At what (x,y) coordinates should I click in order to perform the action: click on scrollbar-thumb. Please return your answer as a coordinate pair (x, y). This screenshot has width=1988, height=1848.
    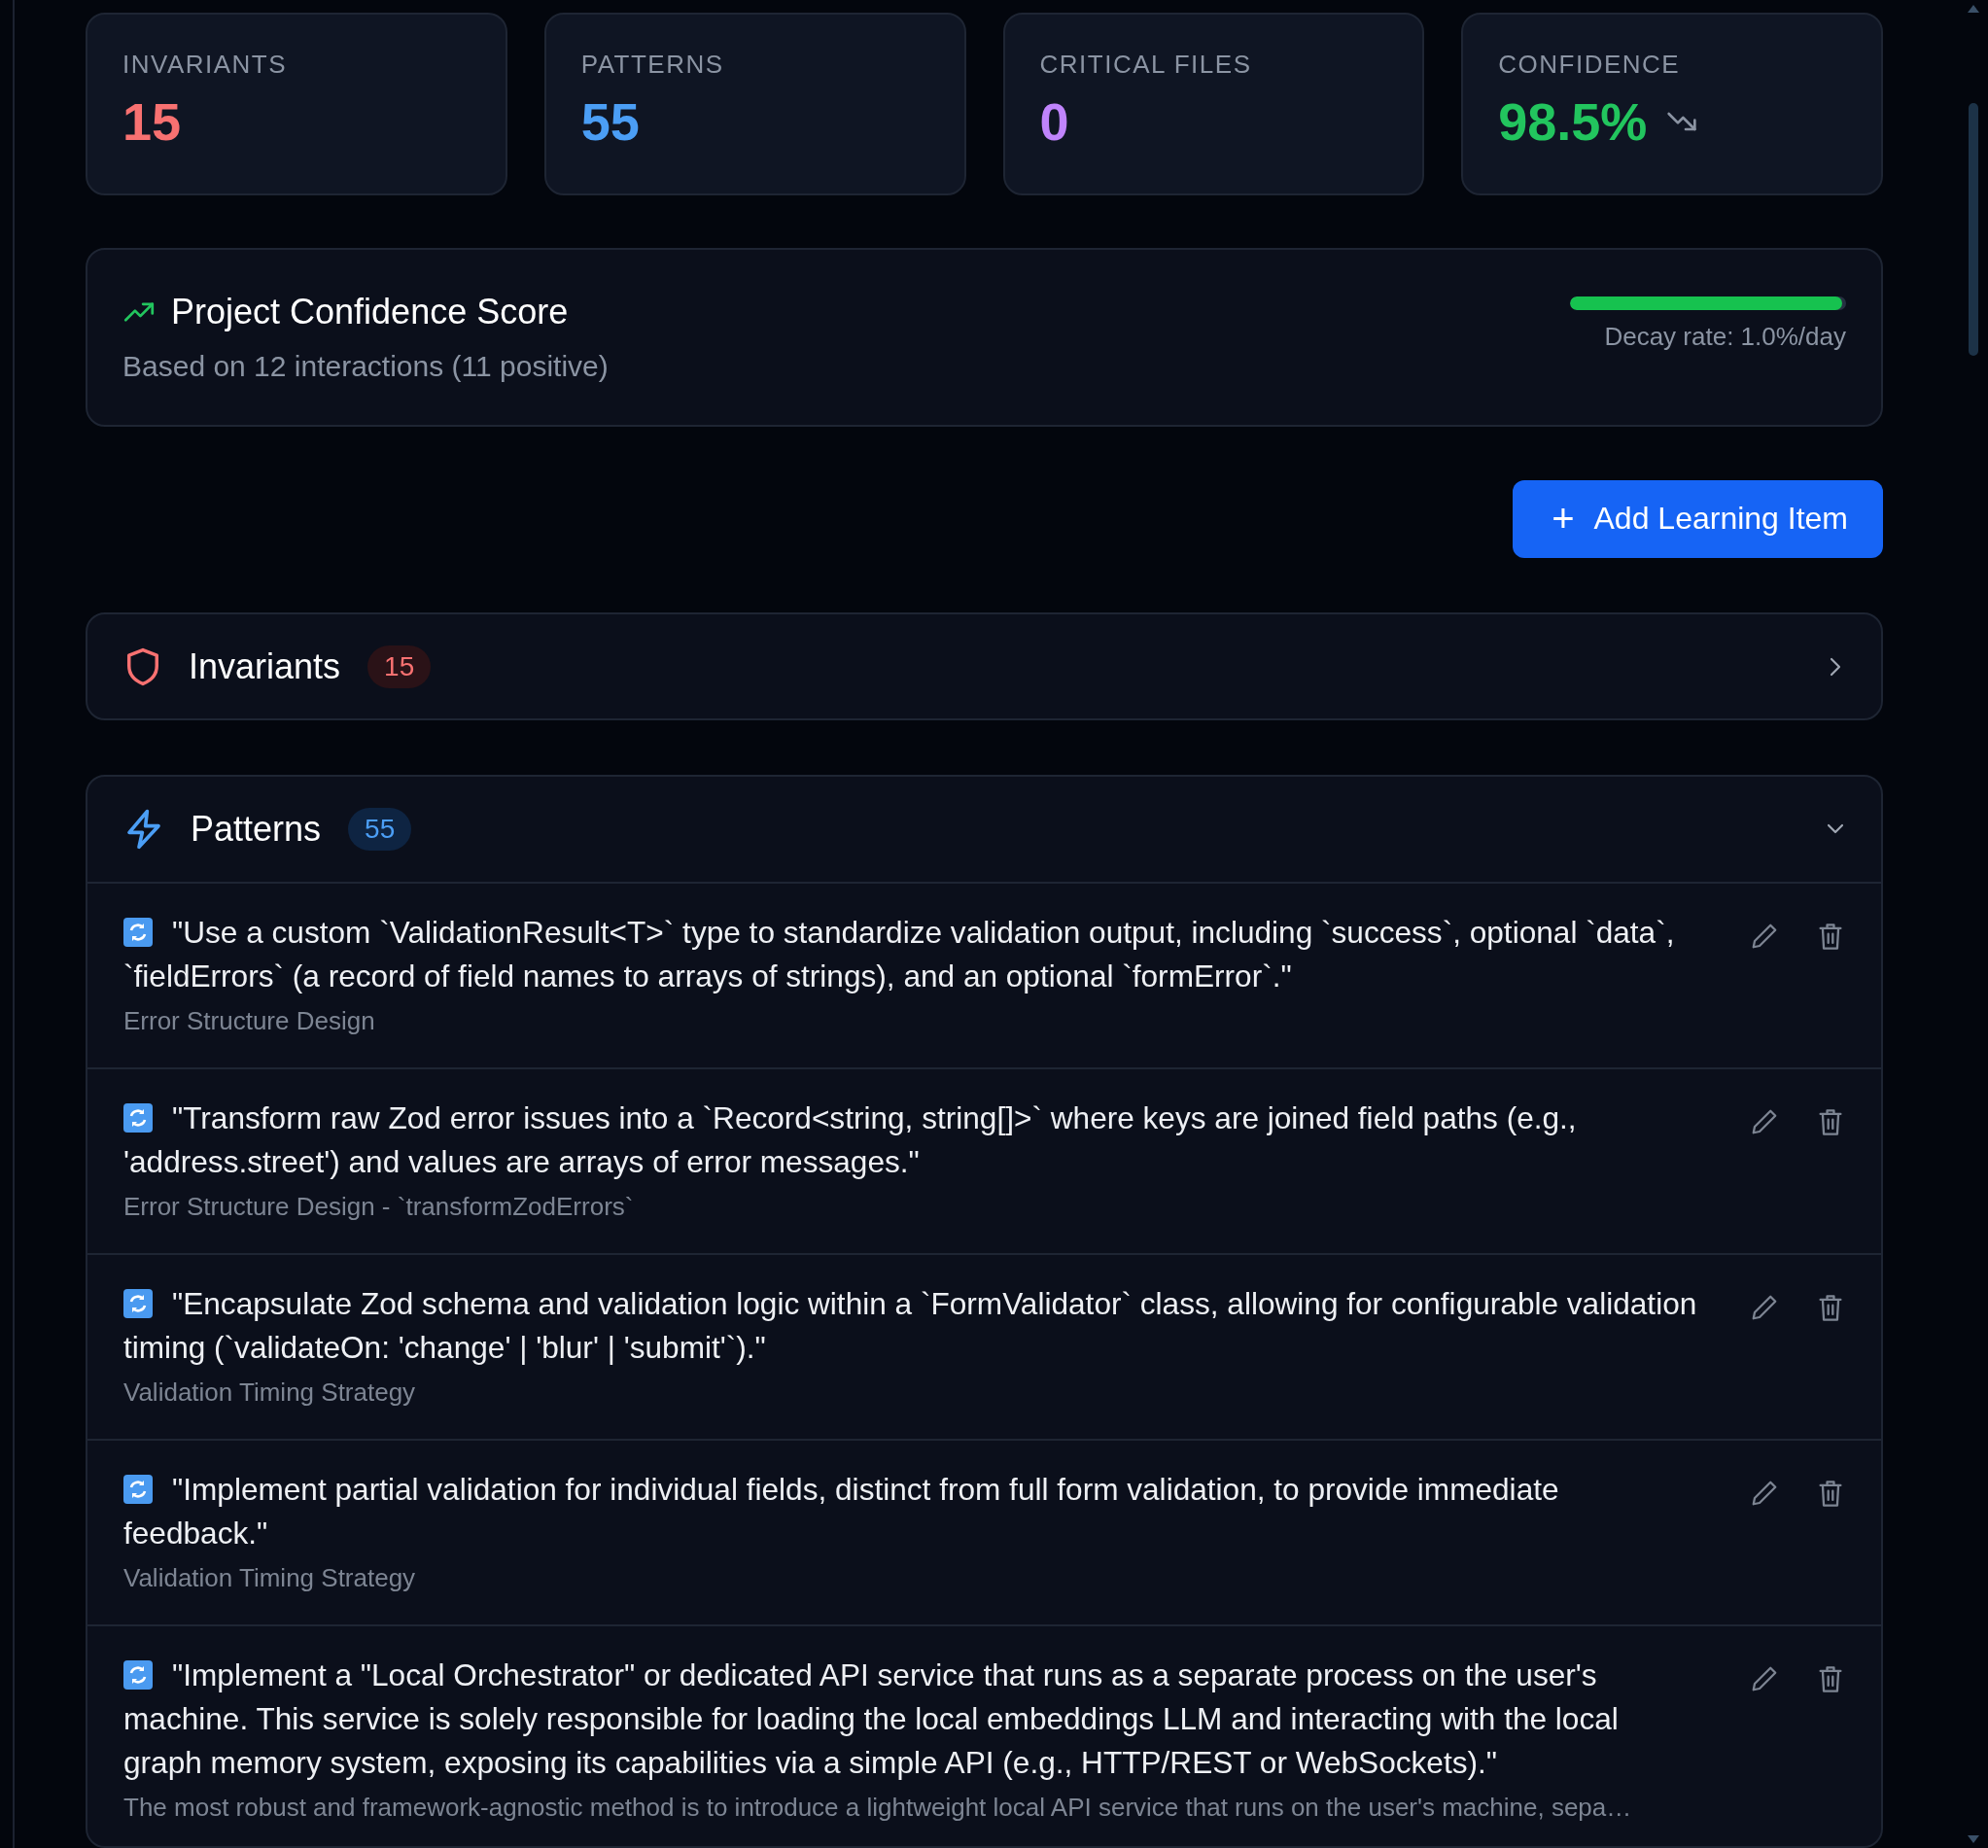
    Looking at the image, I should click on (1974, 229).